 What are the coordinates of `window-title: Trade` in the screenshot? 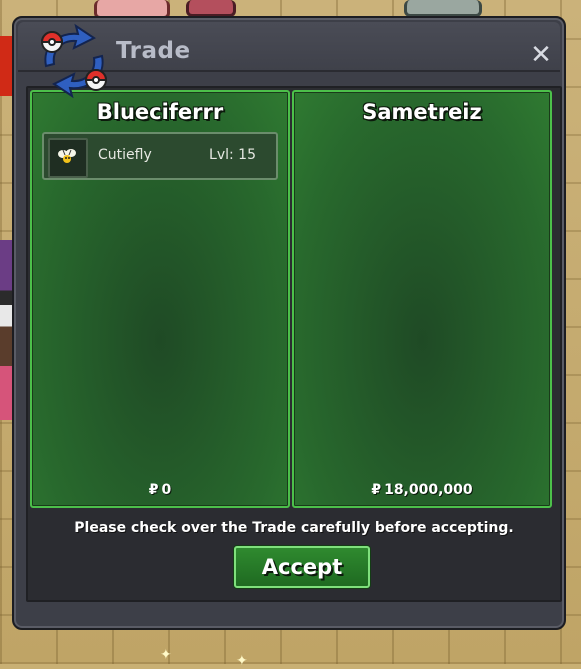 It's located at (153, 51).